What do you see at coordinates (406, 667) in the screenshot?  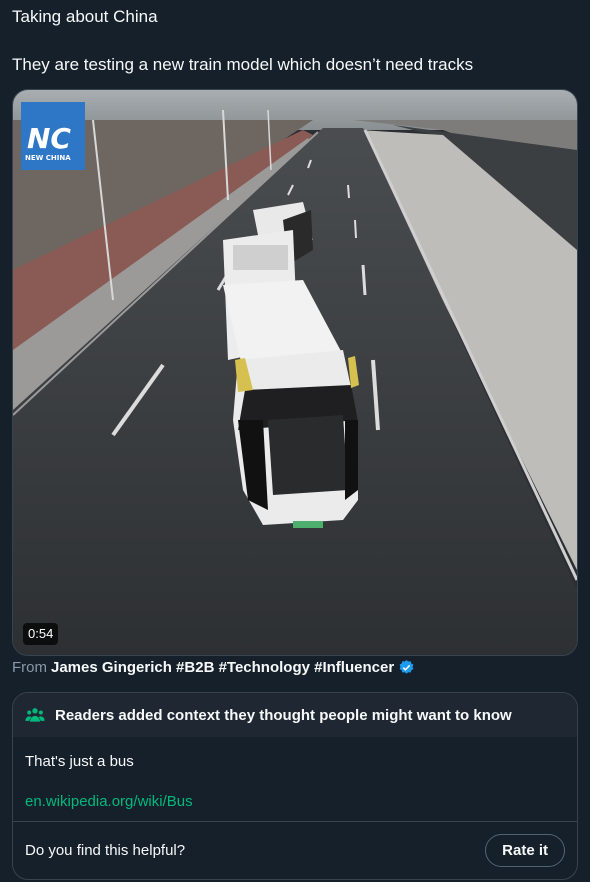 I see `verified-badge-icon` at bounding box center [406, 667].